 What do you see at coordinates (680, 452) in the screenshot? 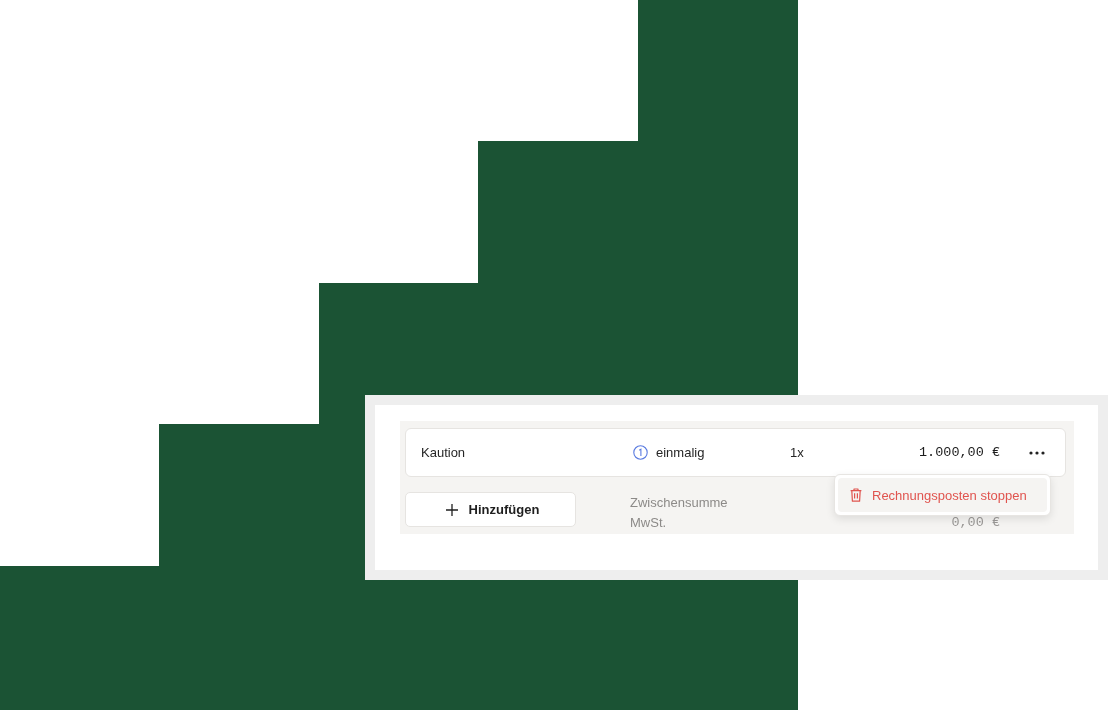
I see `frequency-label: einmalig` at bounding box center [680, 452].